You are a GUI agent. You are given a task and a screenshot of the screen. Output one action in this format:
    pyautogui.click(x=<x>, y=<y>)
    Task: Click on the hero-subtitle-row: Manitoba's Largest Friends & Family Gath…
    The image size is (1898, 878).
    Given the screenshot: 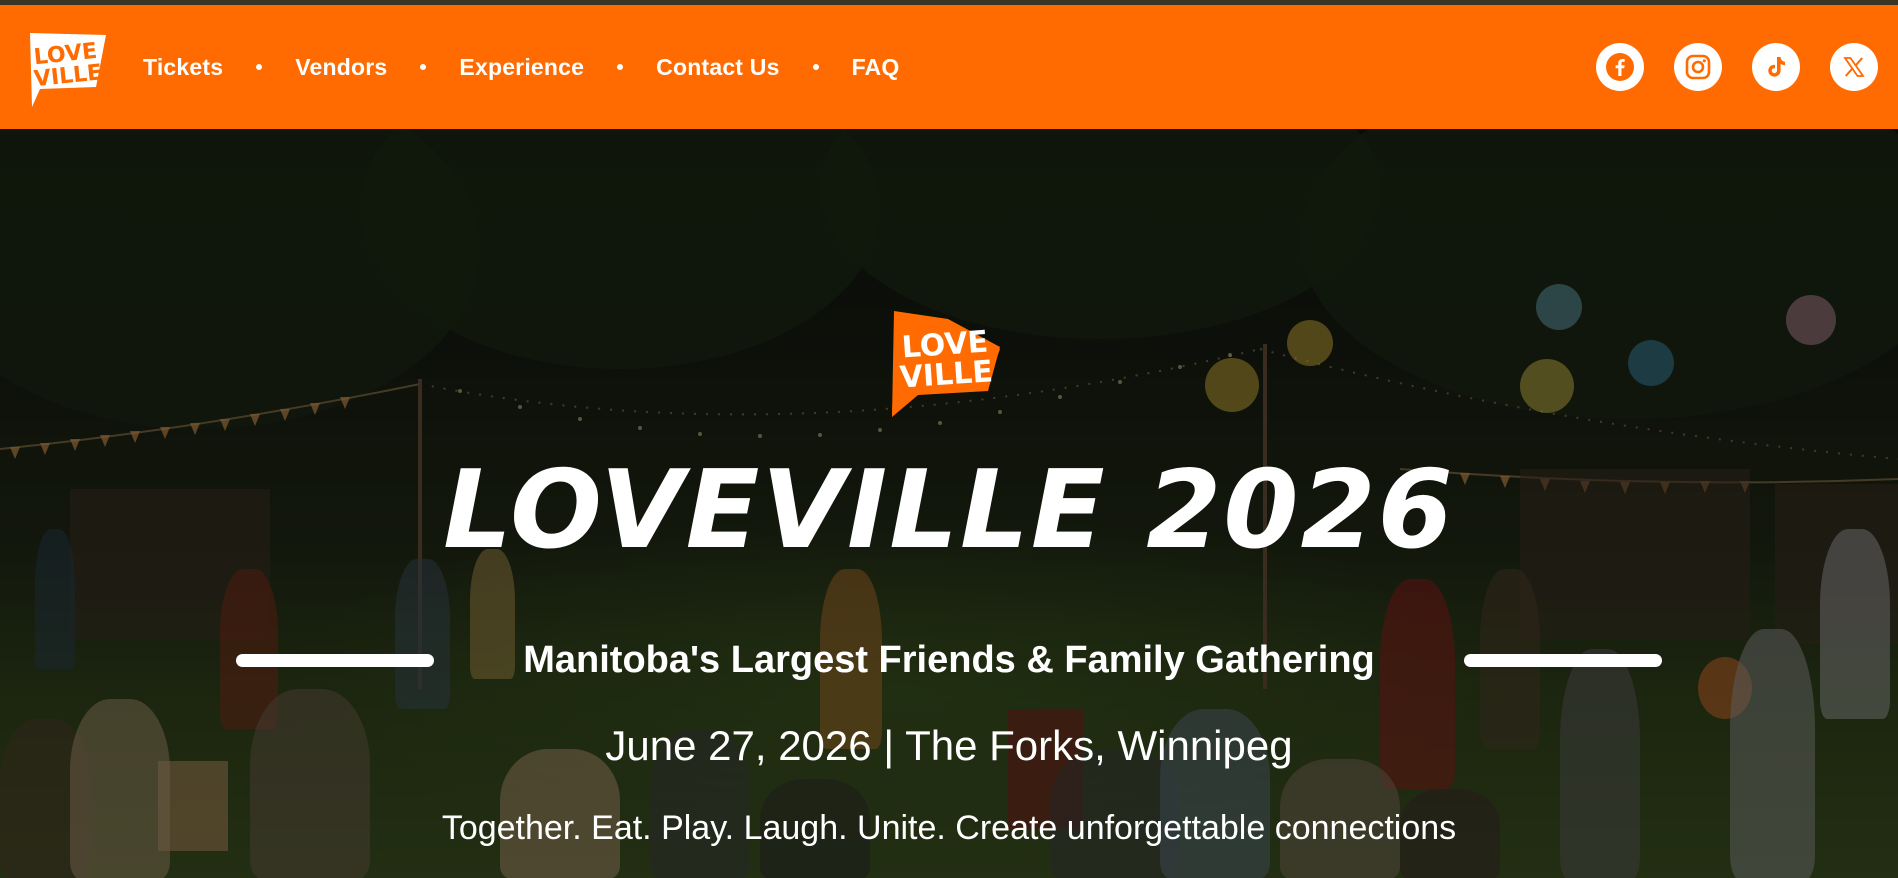 What is the action you would take?
    pyautogui.click(x=949, y=660)
    